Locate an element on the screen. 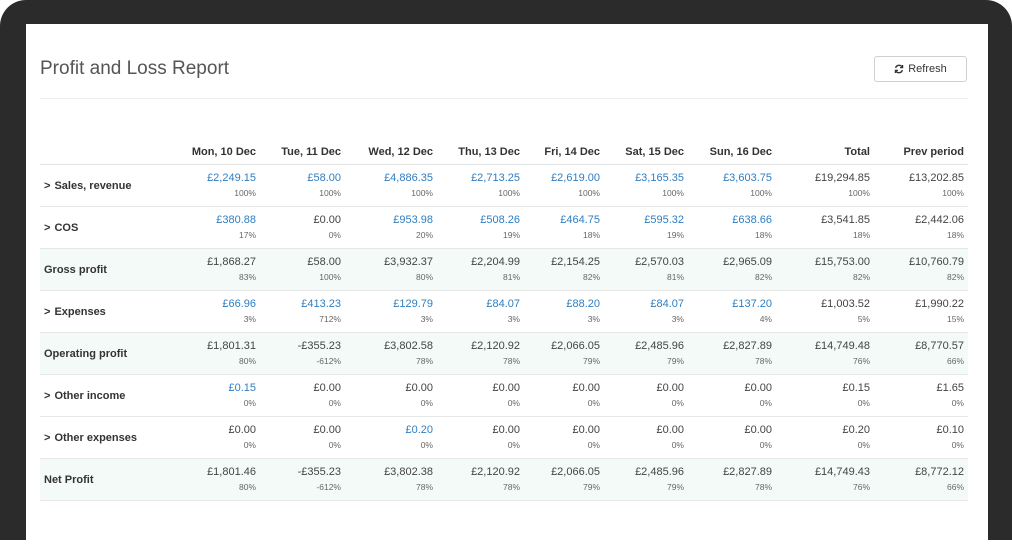 This screenshot has width=1012, height=544. cell-value-link: £464.75 is located at coordinates (562, 220).